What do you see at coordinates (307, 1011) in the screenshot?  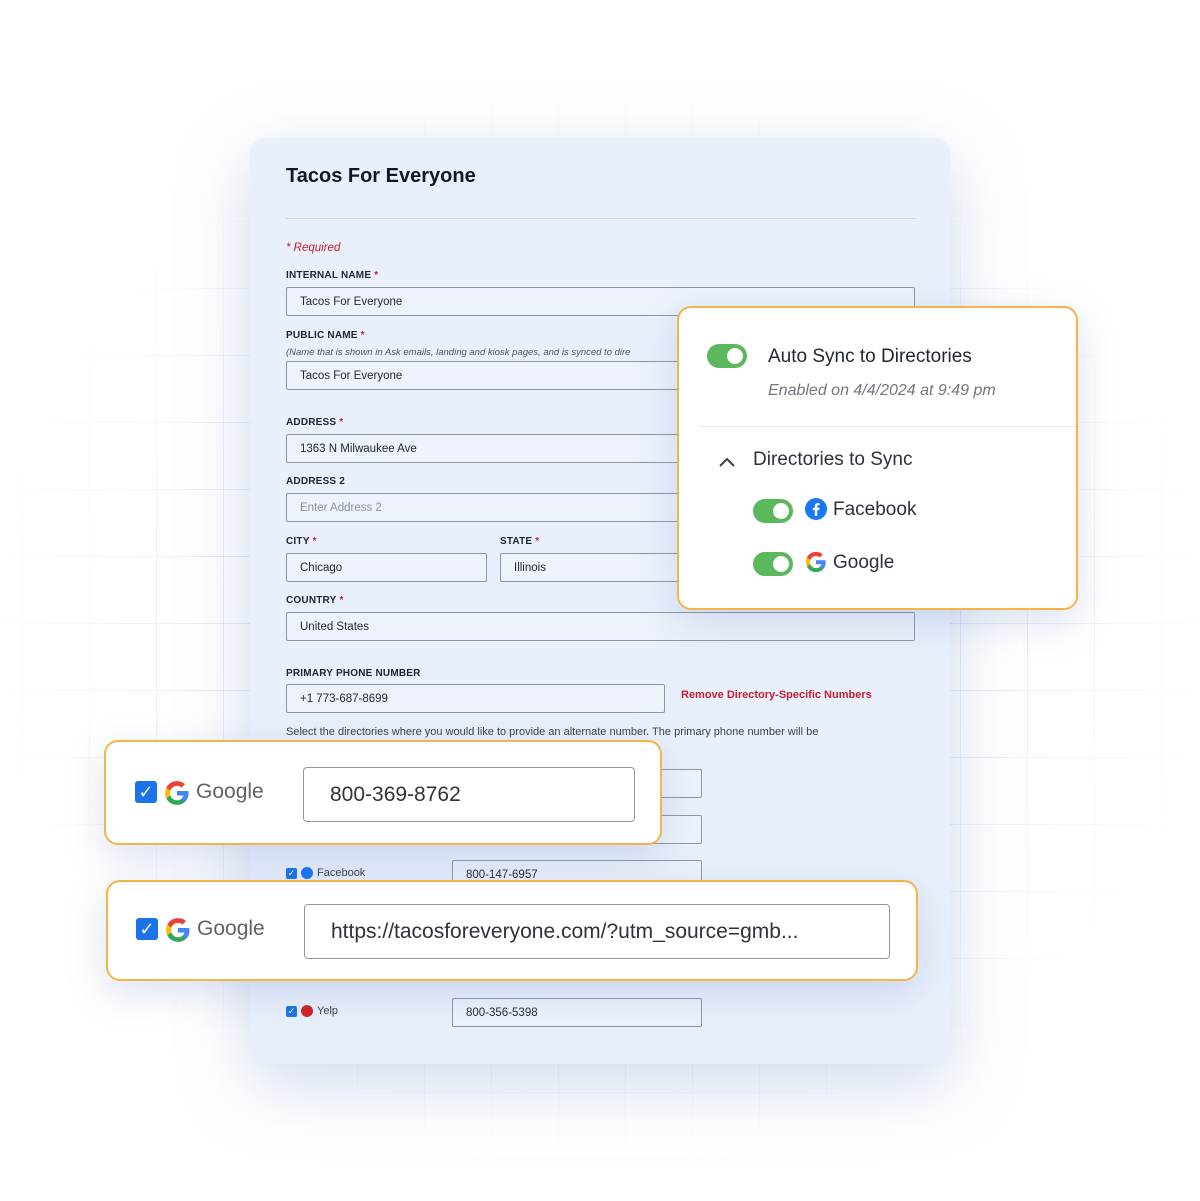 I see `yelp-icon` at bounding box center [307, 1011].